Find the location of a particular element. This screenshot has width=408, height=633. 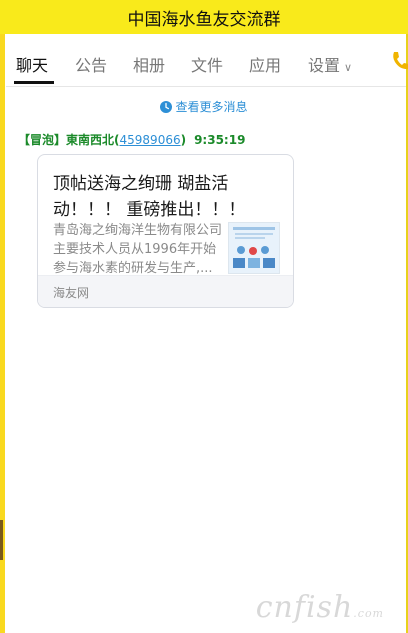

message-sender-line: 【冒泡】東南西北(45989066) 9:35:19 is located at coordinates (131, 139).